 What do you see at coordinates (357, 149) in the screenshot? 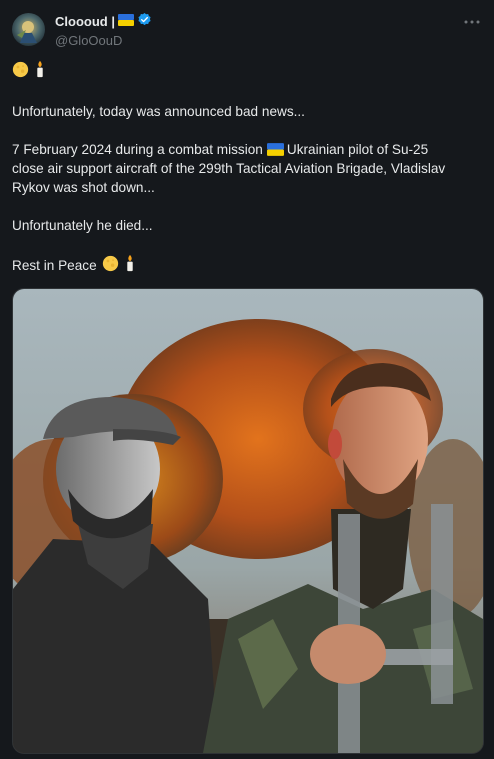
I see `paragraph-2-text-b: Ukrainian pilot of Su-25` at bounding box center [357, 149].